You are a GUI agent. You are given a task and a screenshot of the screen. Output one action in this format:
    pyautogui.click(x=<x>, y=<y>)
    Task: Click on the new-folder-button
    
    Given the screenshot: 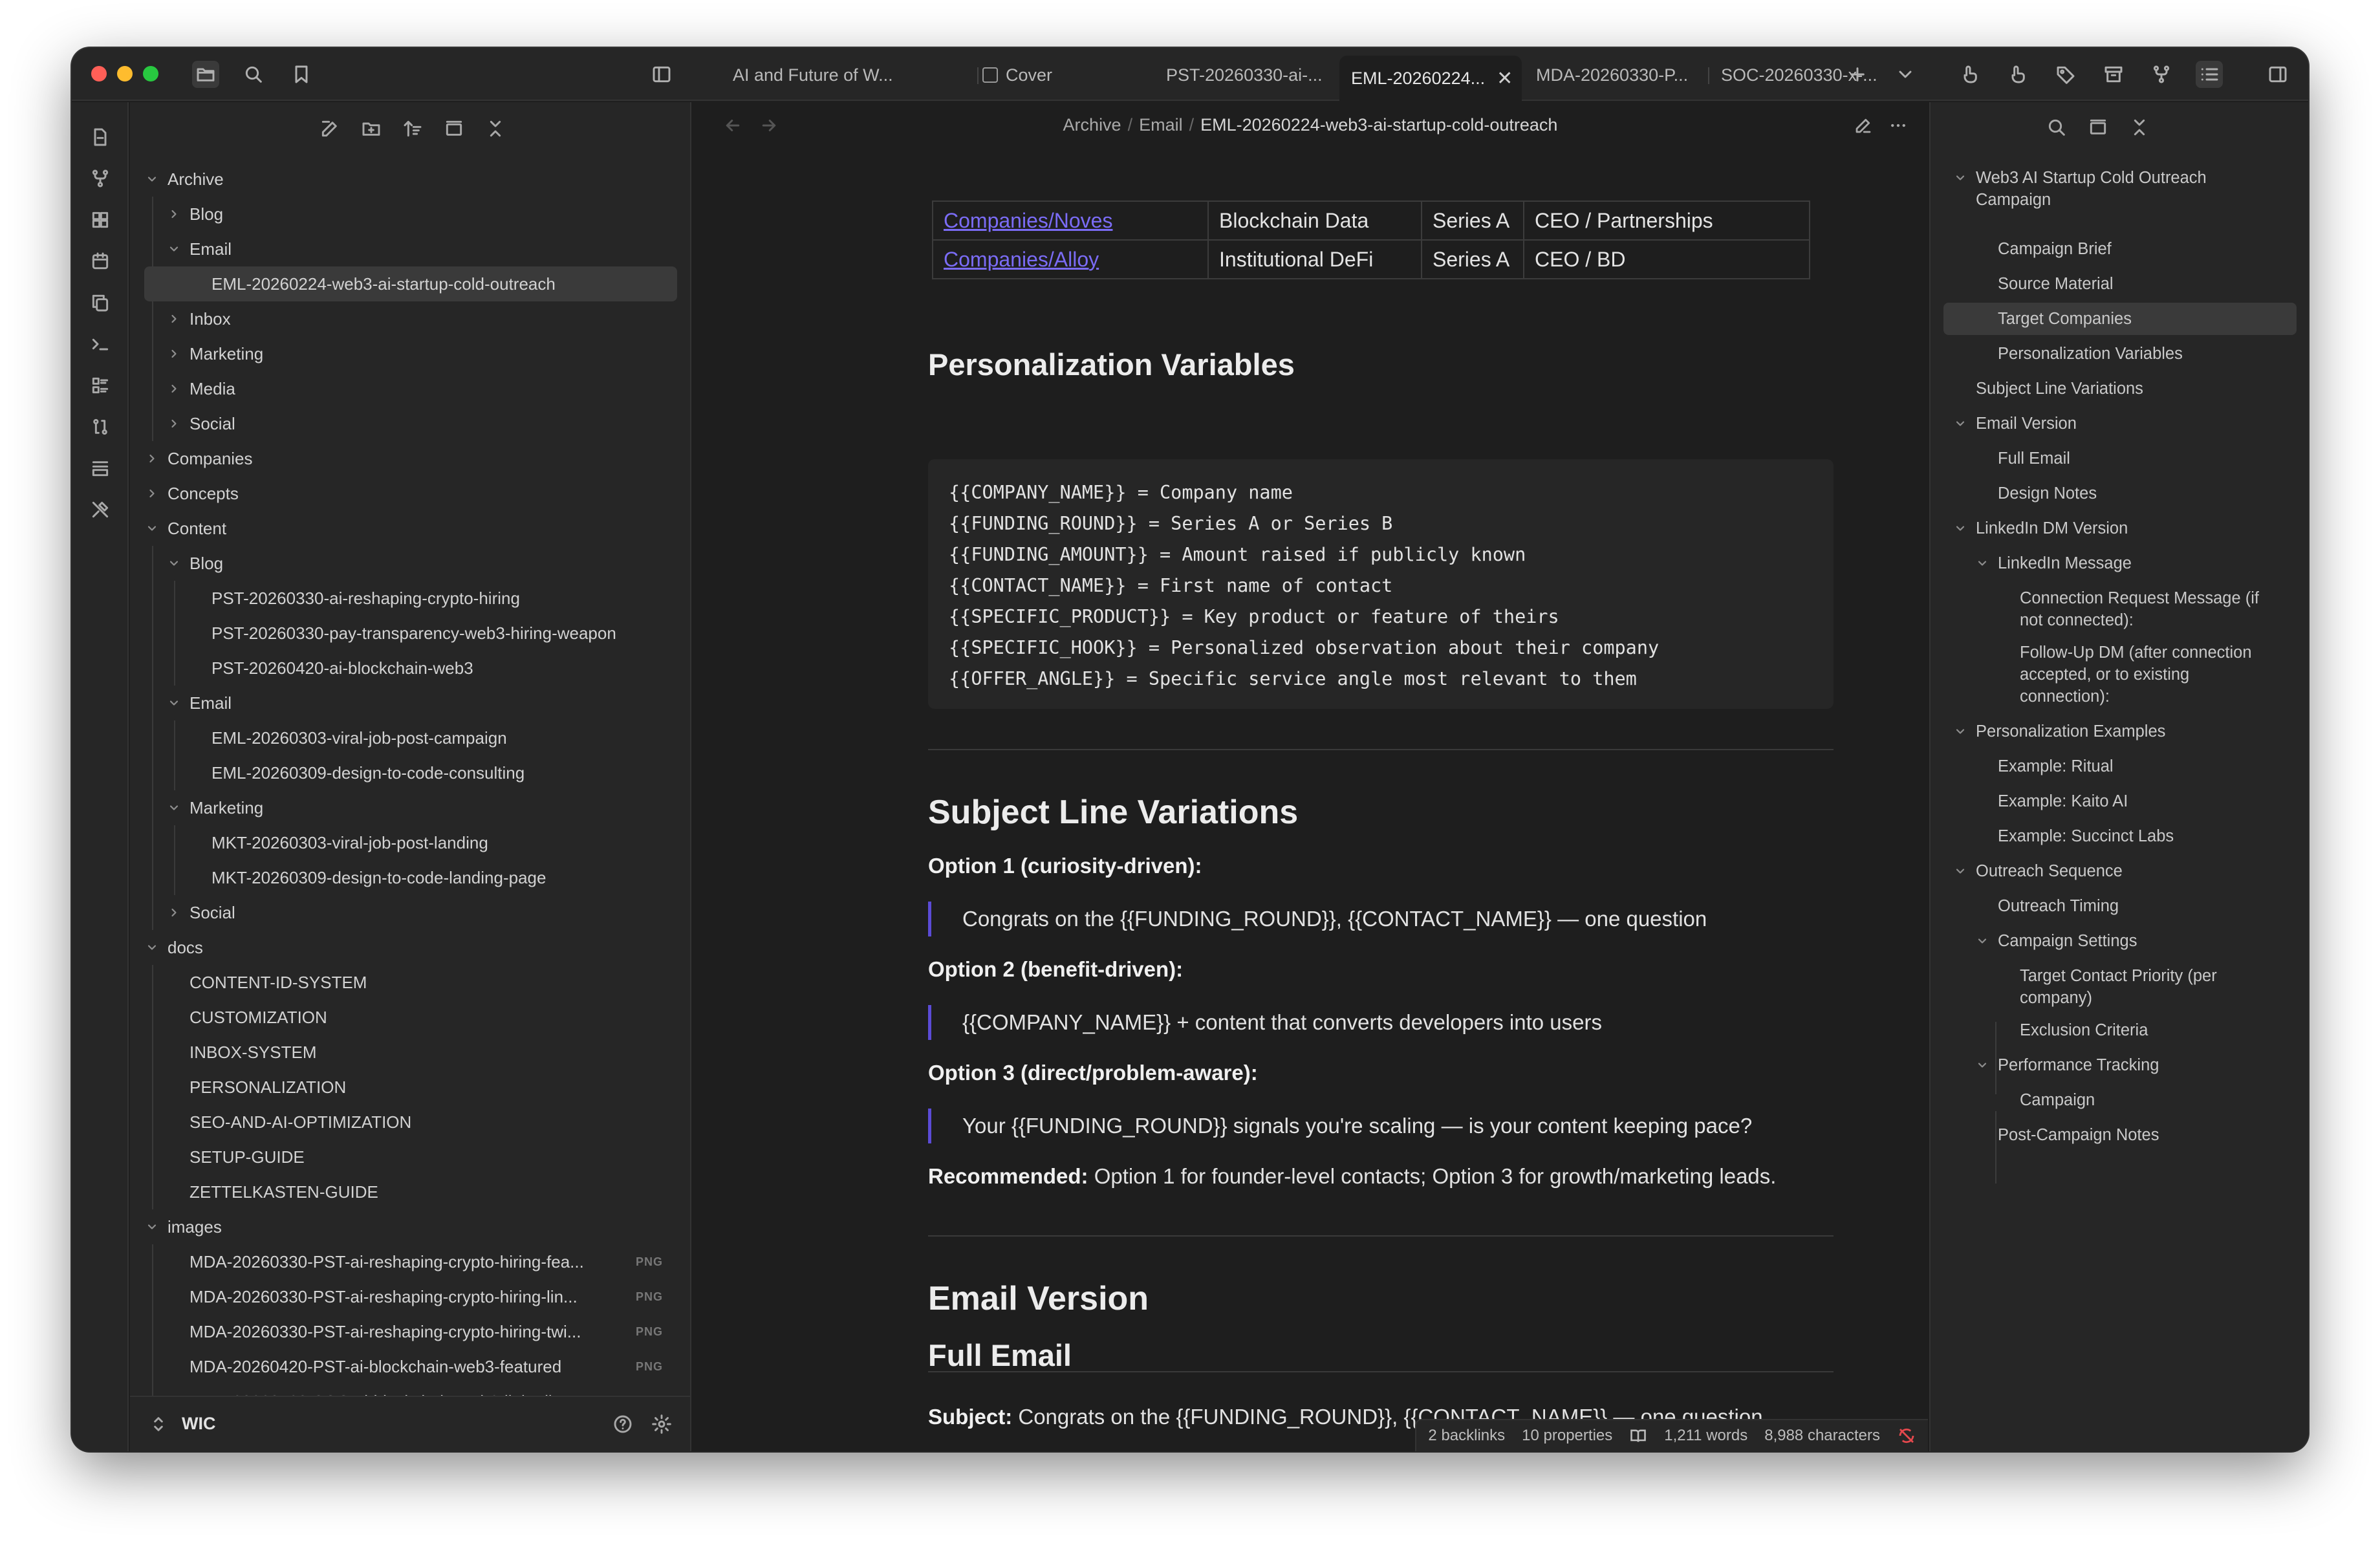 What is the action you would take?
    pyautogui.click(x=371, y=128)
    